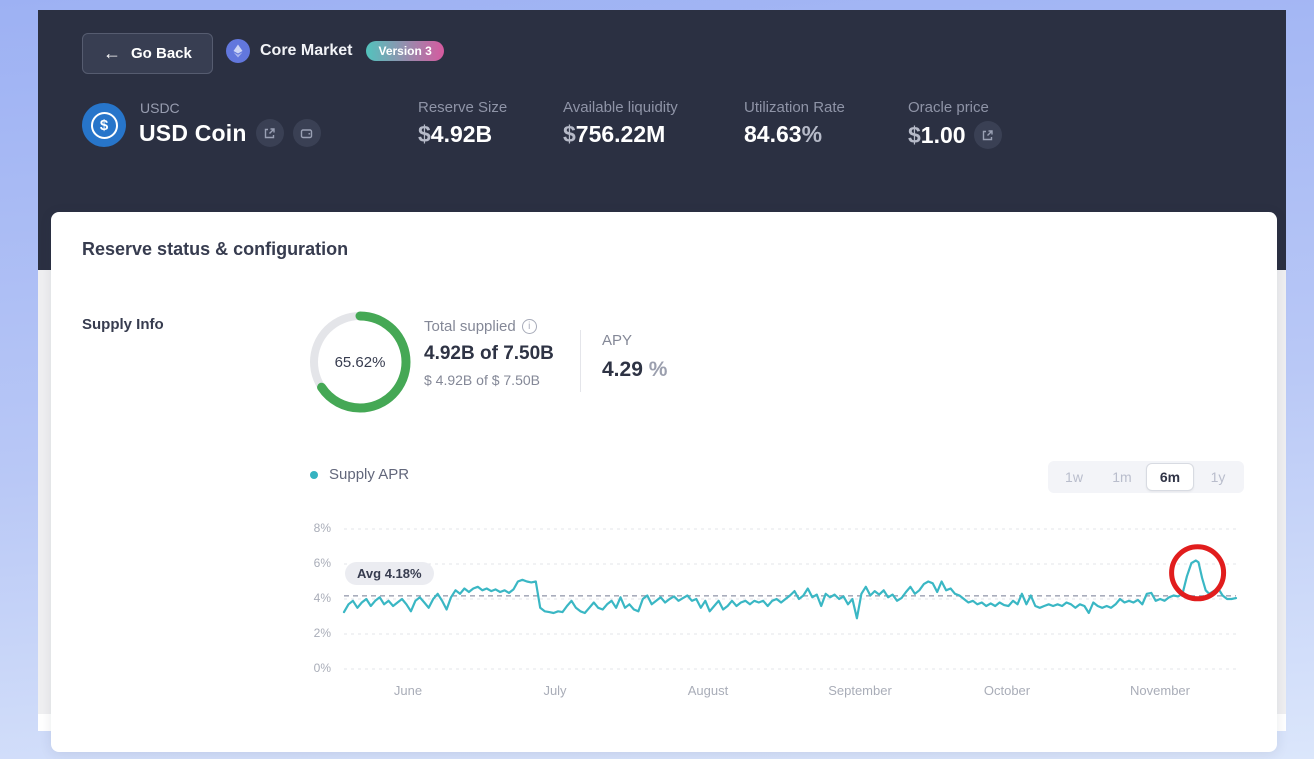  I want to click on donut-percent-label: 65.62%, so click(360, 362).